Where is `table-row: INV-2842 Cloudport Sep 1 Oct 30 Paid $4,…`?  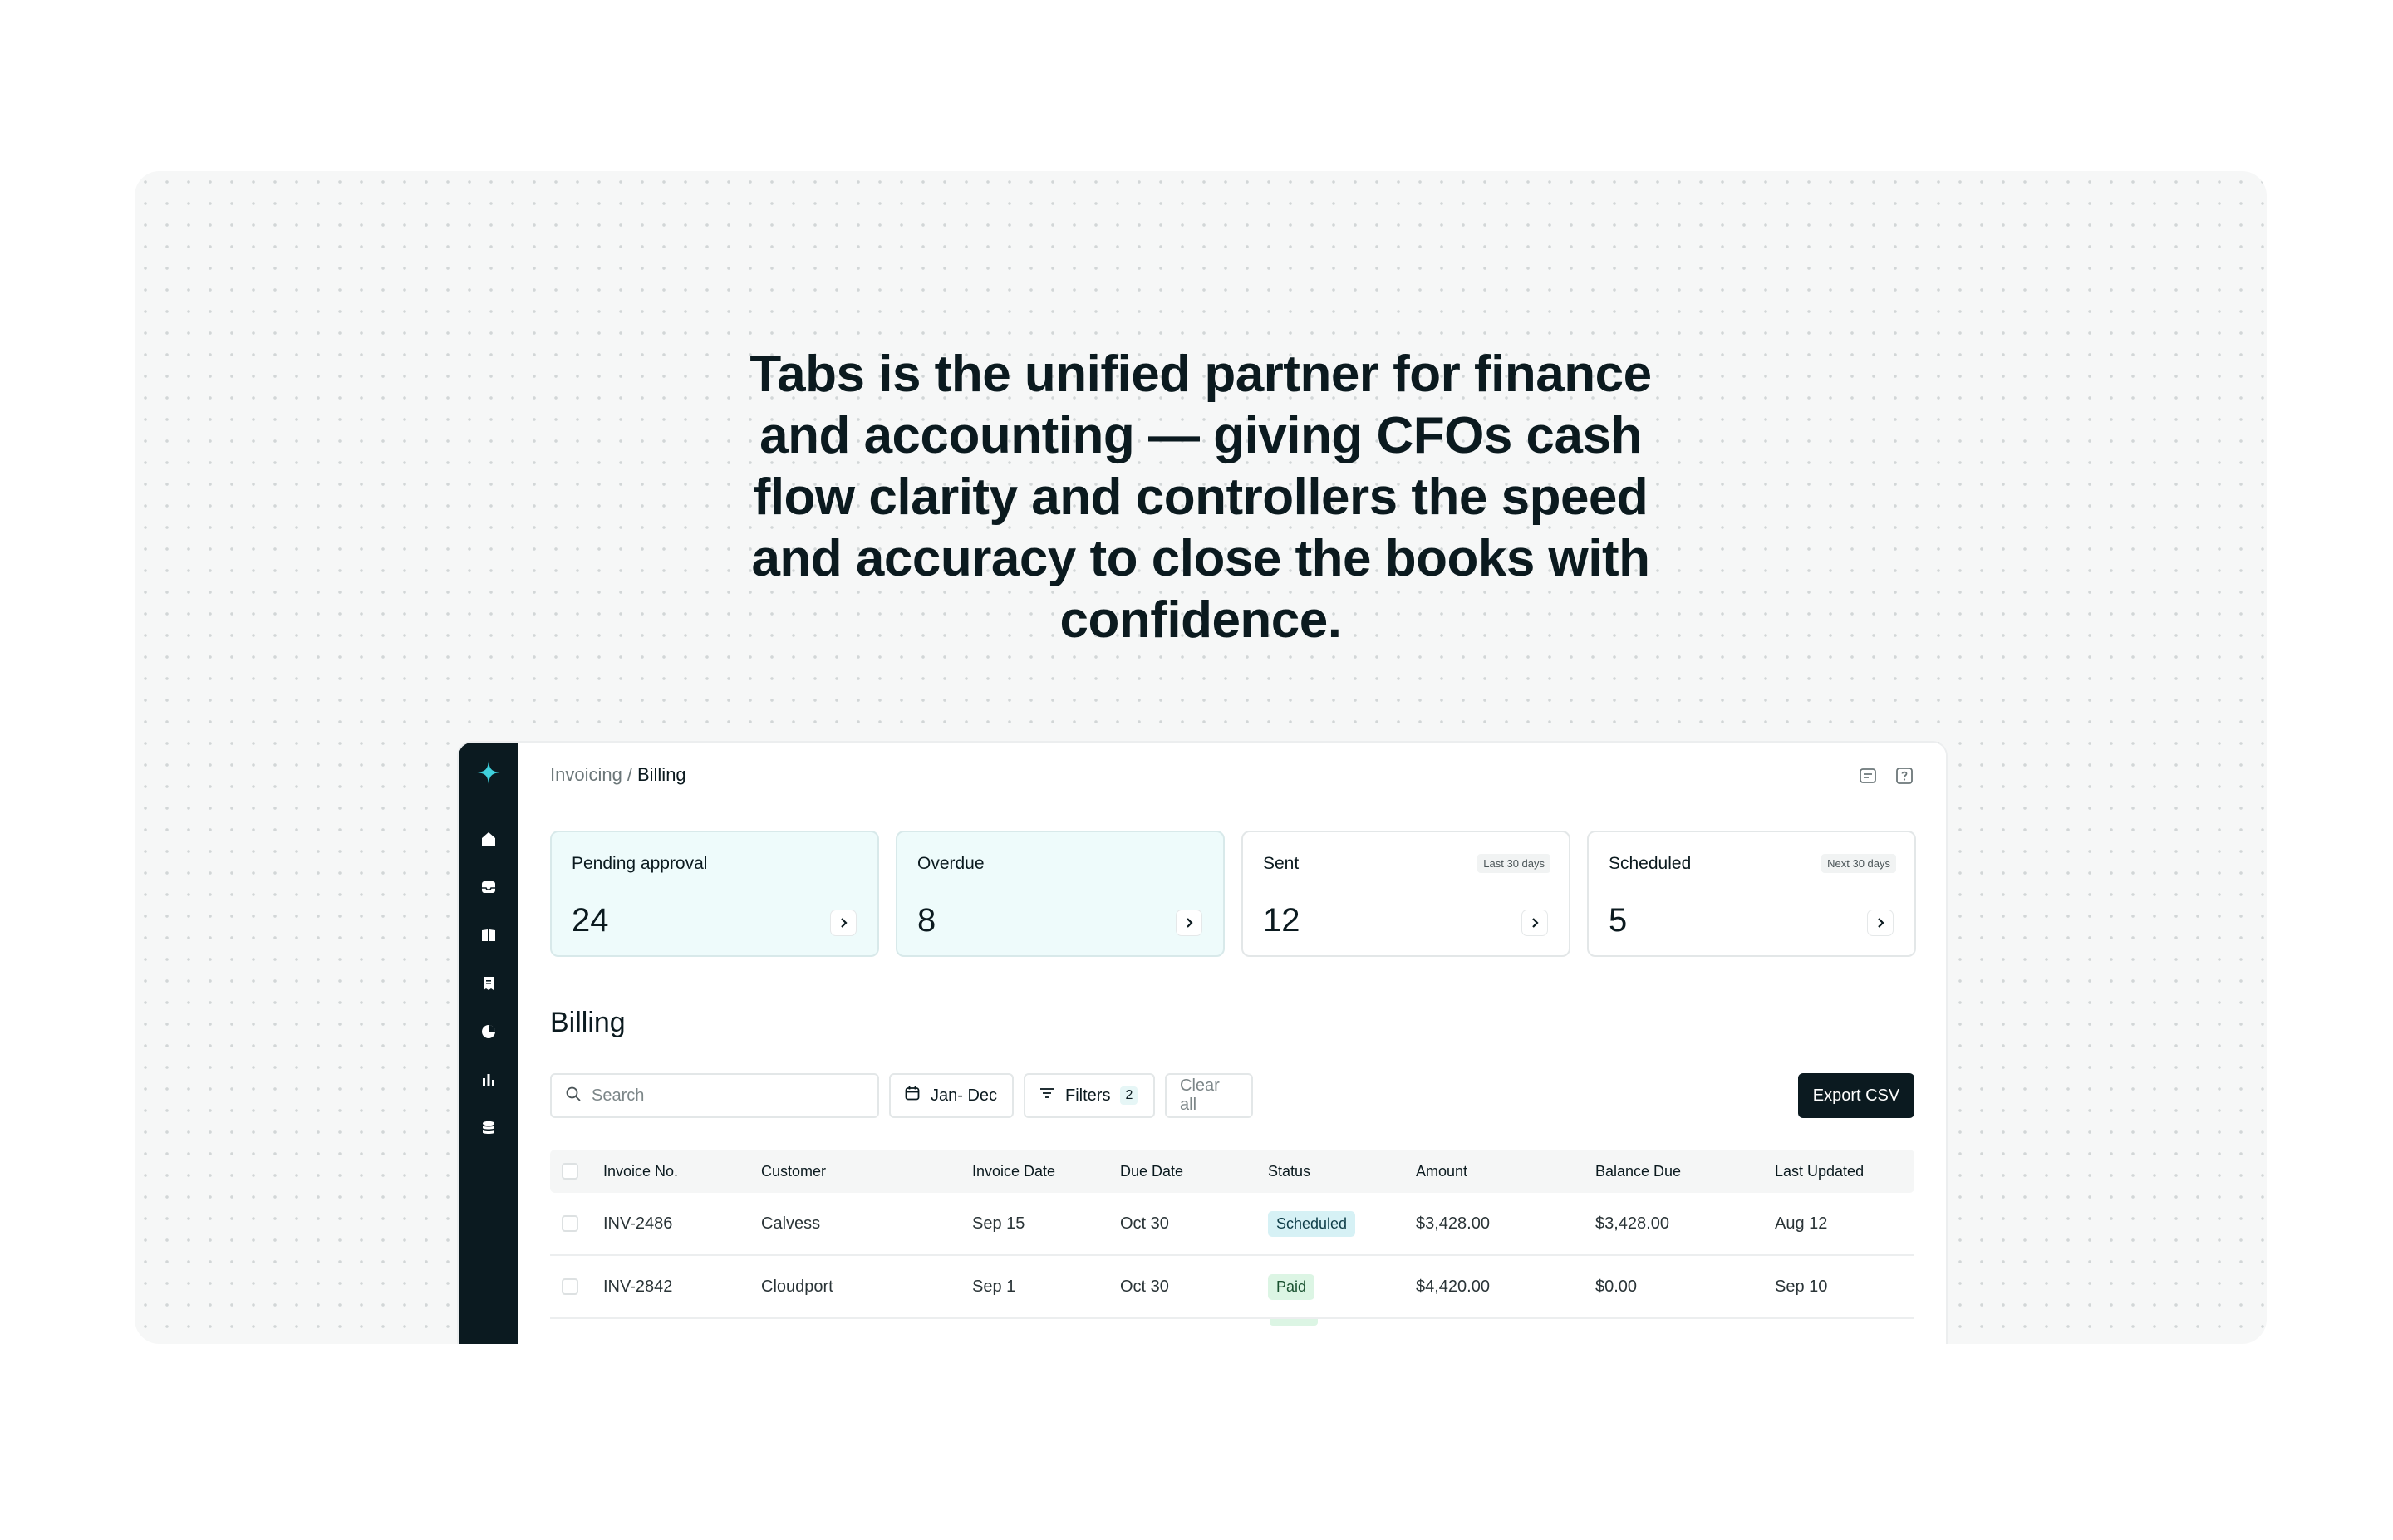
table-row: INV-2842 Cloudport Sep 1 Oct 30 Paid $4,… is located at coordinates (1232, 1287).